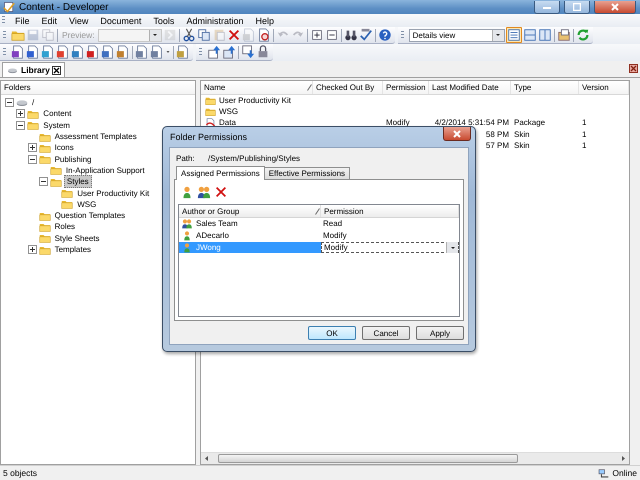 The height and width of the screenshot is (480, 640). What do you see at coordinates (121, 21) in the screenshot?
I see `menu-item: Document` at bounding box center [121, 21].